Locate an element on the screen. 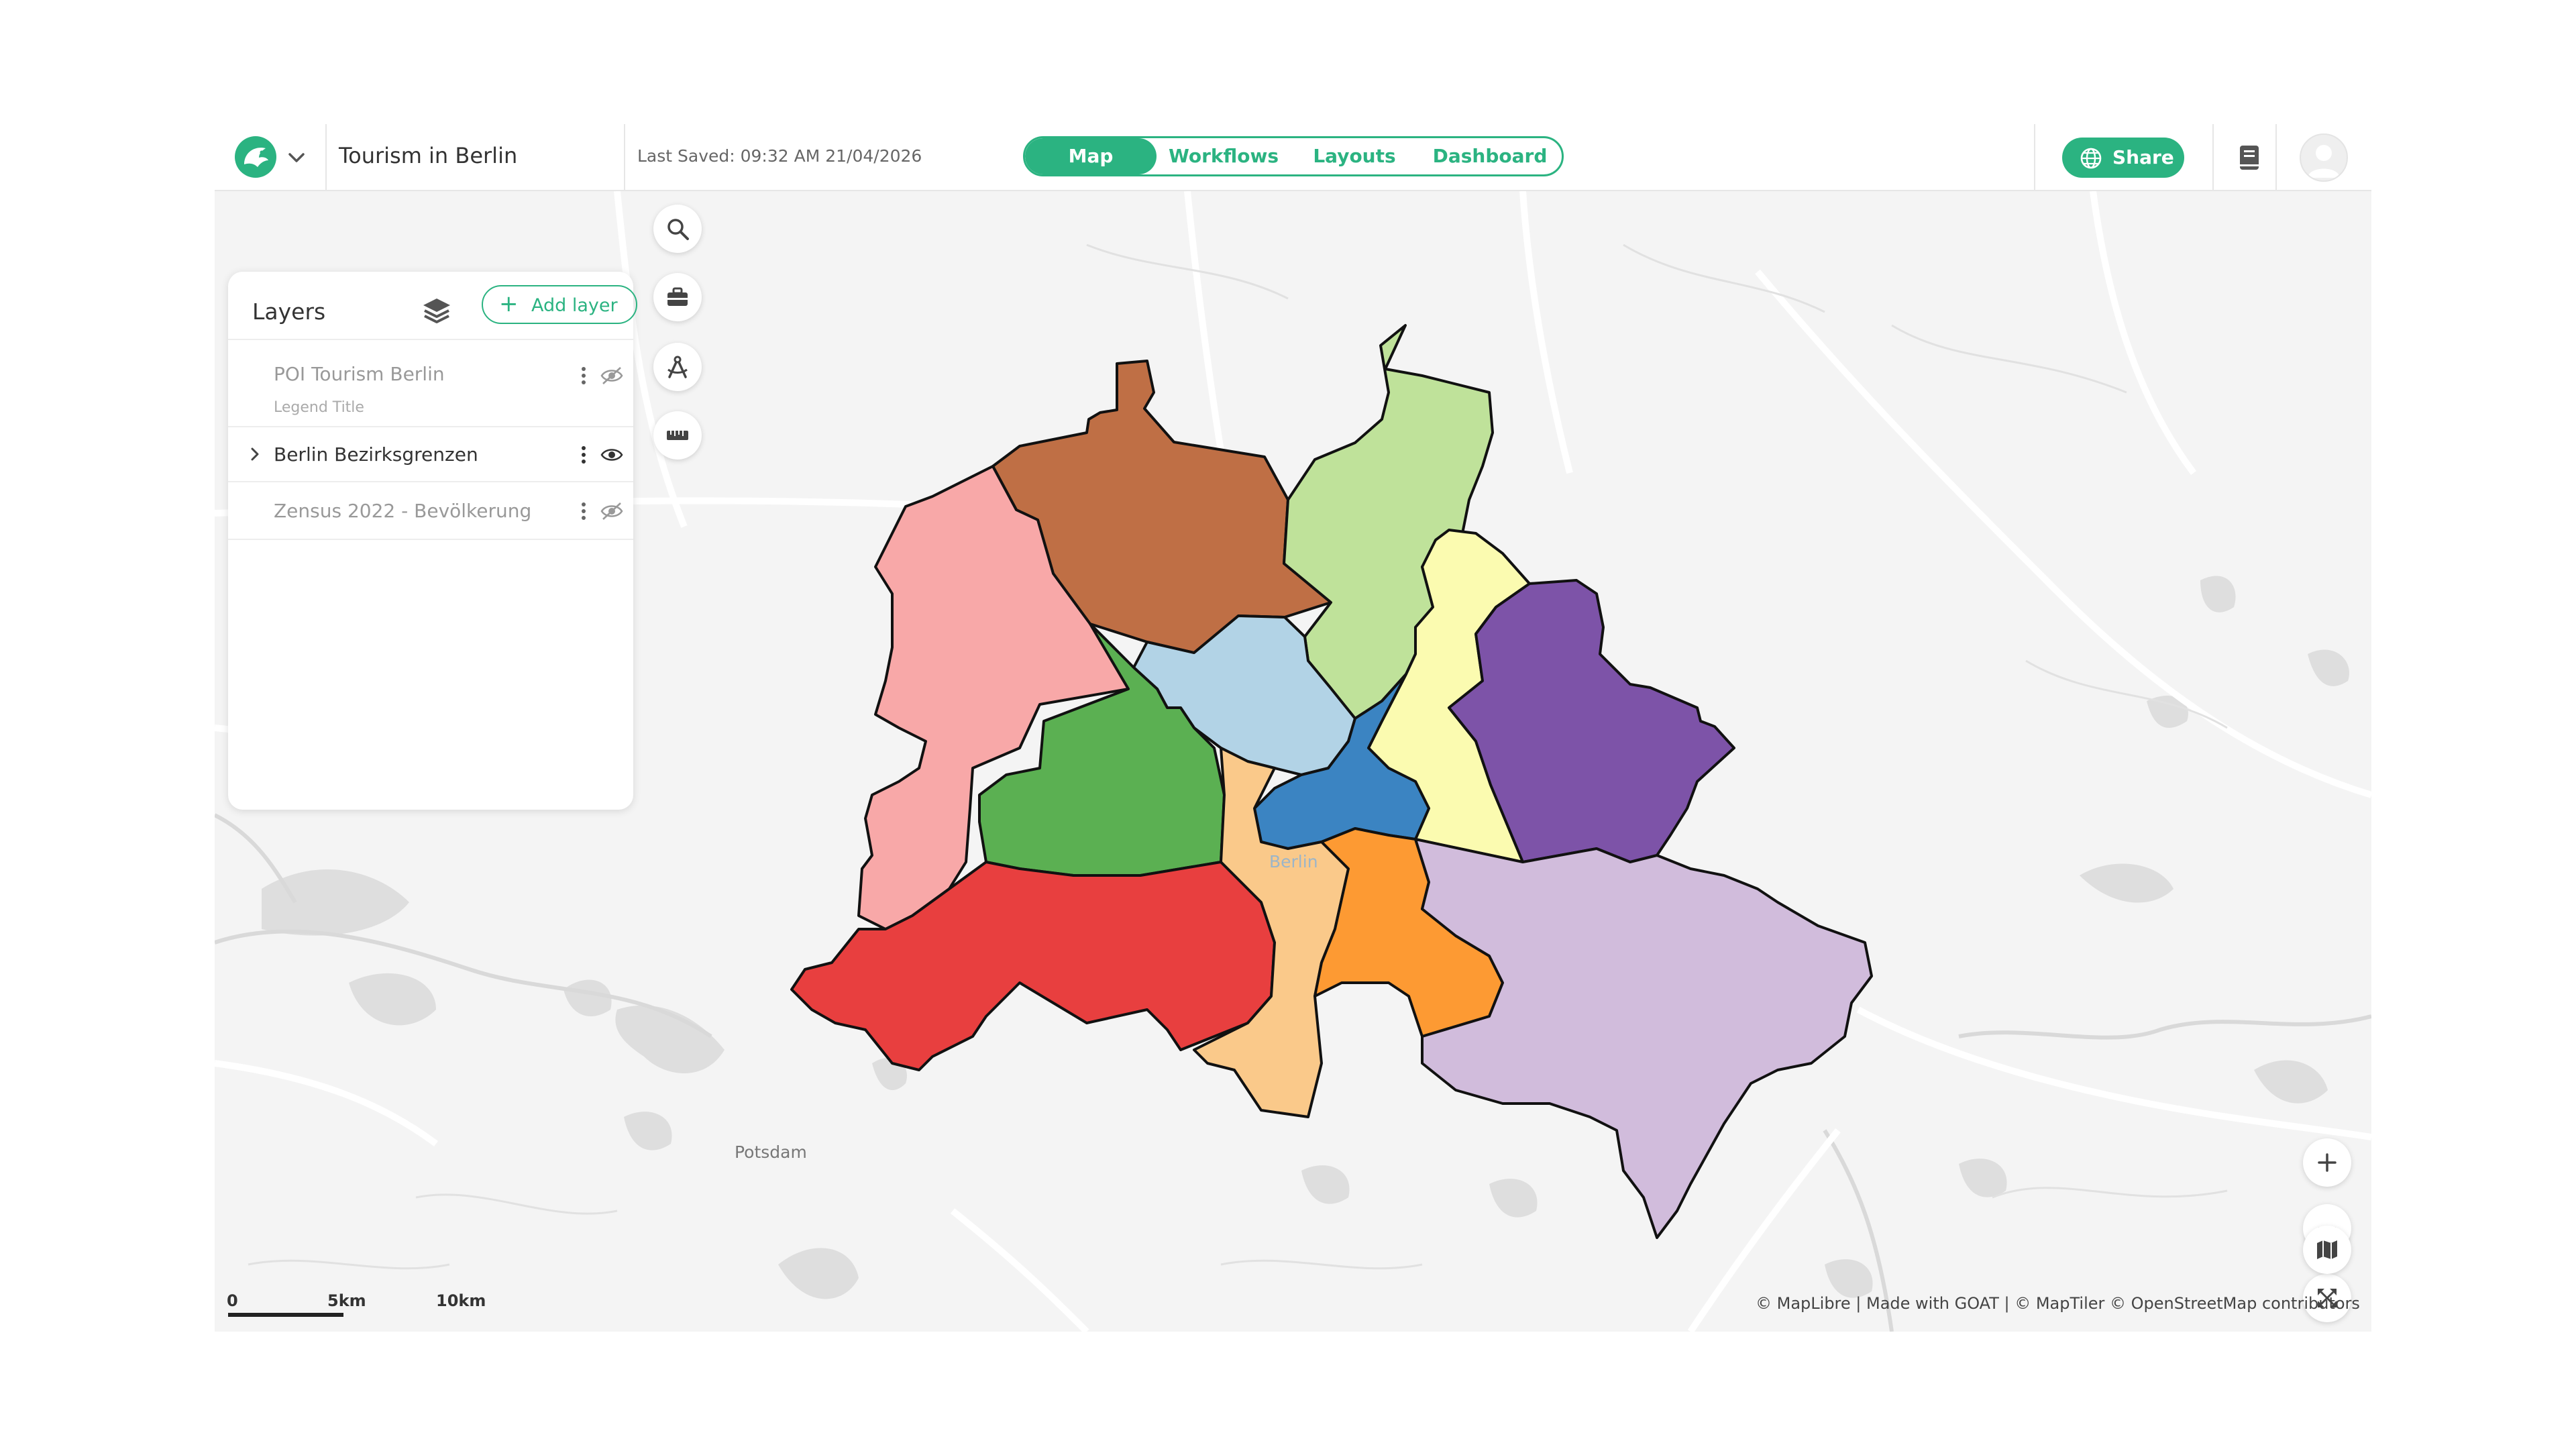 The height and width of the screenshot is (1449, 2576). ruler-icon is located at coordinates (677, 435).